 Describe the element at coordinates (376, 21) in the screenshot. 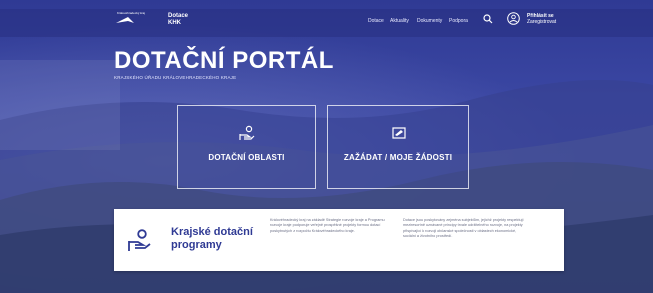

I see `nav-item-dotace: Dotace` at that location.